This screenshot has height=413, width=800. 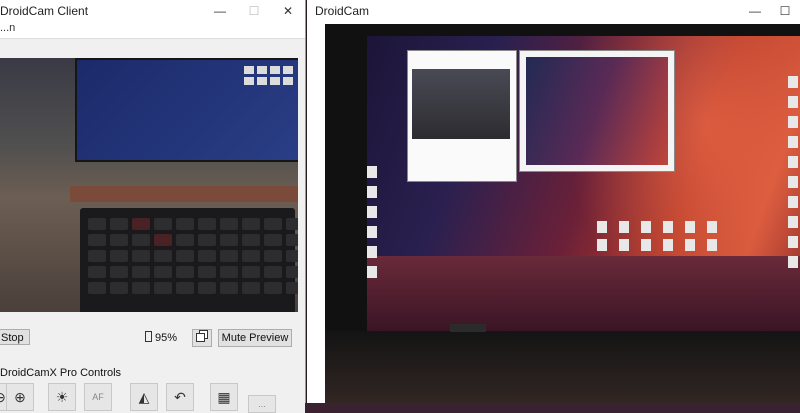 I want to click on nested-preview, so click(x=461, y=104).